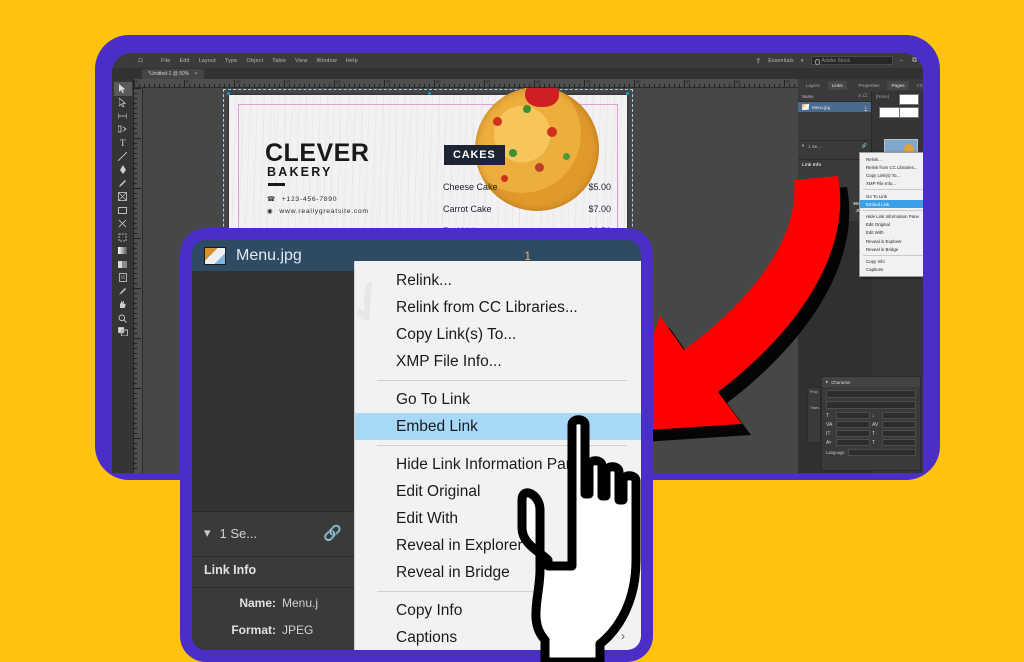  Describe the element at coordinates (352, 61) in the screenshot. I see `menu-help: Help` at that location.